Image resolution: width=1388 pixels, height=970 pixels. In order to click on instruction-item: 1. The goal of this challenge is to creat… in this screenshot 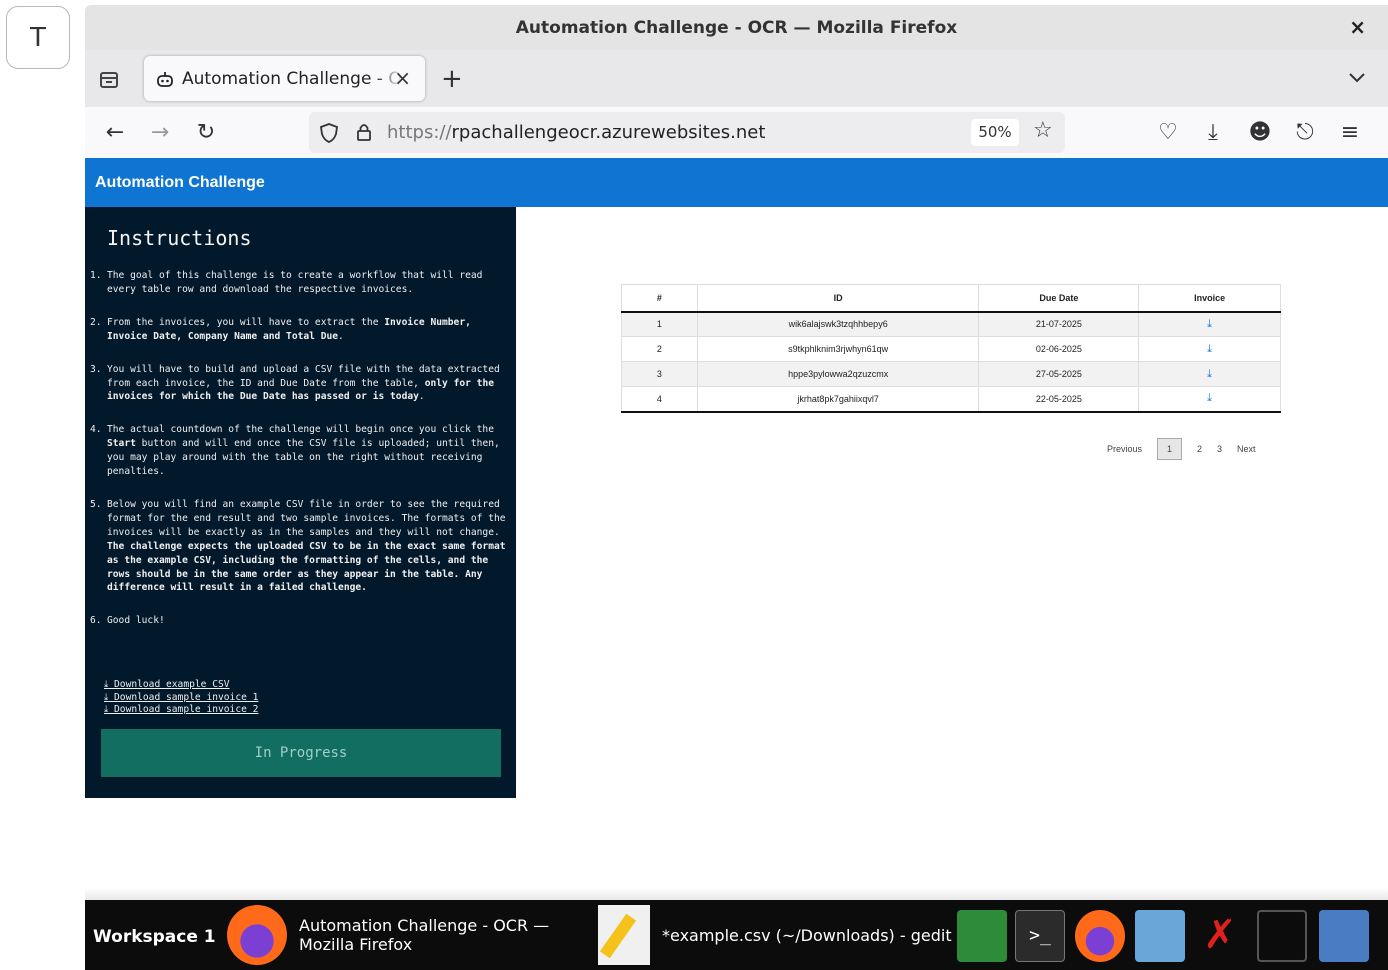, I will do `click(286, 282)`.